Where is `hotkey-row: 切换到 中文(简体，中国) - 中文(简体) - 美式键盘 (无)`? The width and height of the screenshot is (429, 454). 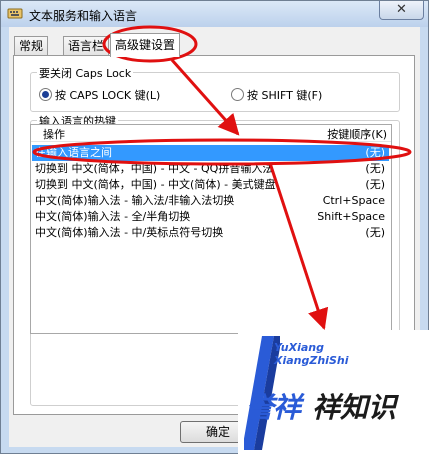
hotkey-row: 切换到 中文(简体，中国) - 中文(简体) - 美式键盘 (无) is located at coordinates (210, 185).